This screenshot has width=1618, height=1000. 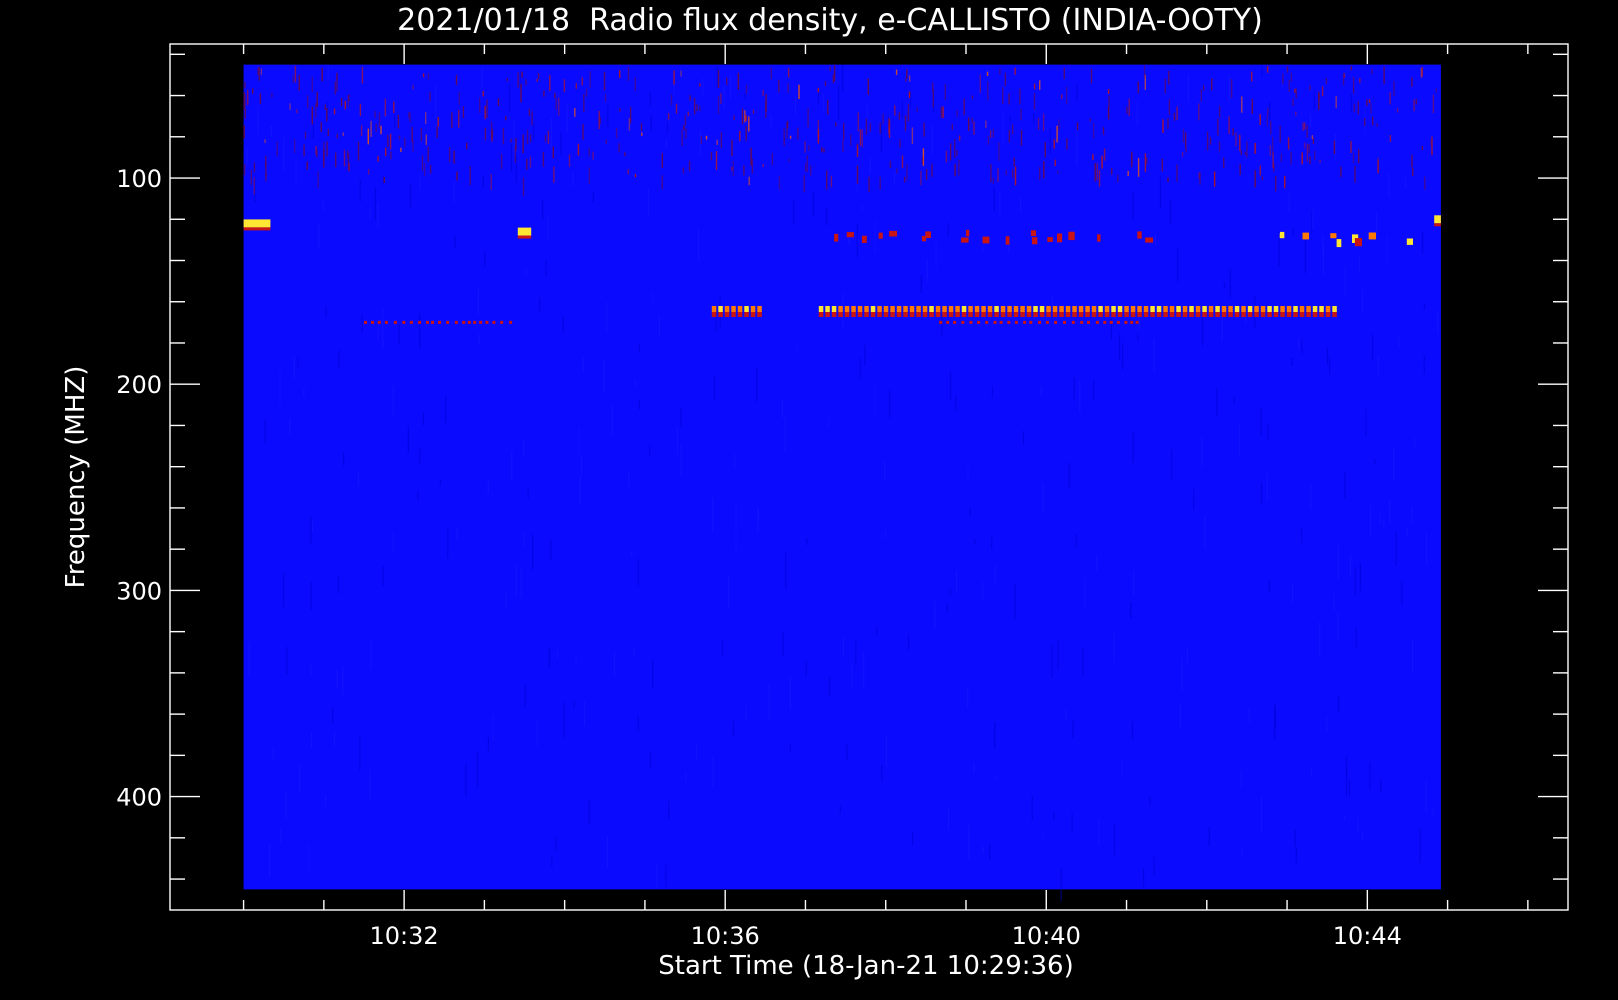 What do you see at coordinates (1367, 936) in the screenshot?
I see `x-tick-label: 10:44` at bounding box center [1367, 936].